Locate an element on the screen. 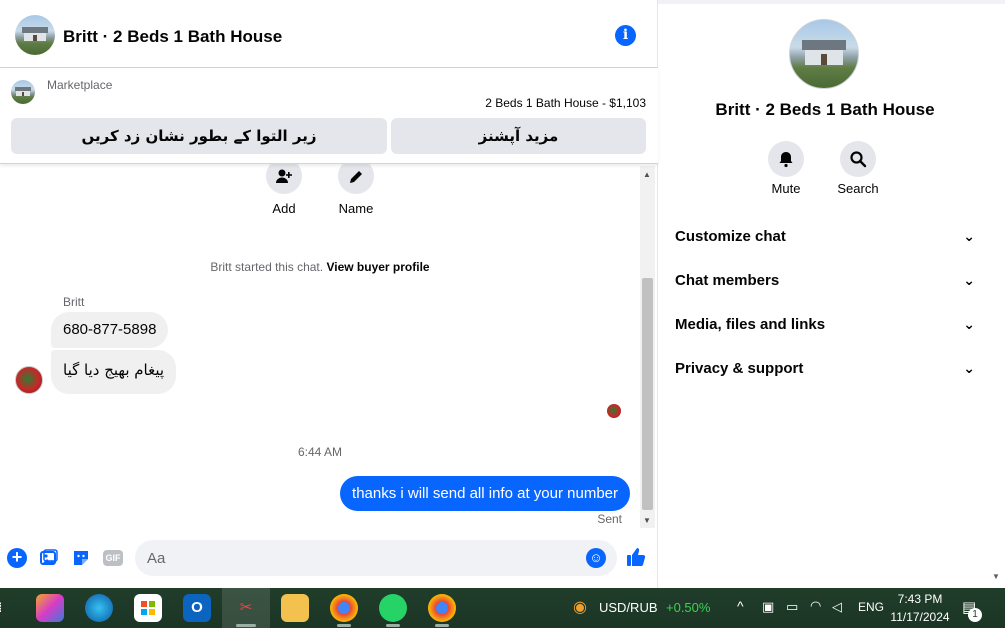 This screenshot has width=1005, height=628. marketplace-label: Marketplace is located at coordinates (80, 85).